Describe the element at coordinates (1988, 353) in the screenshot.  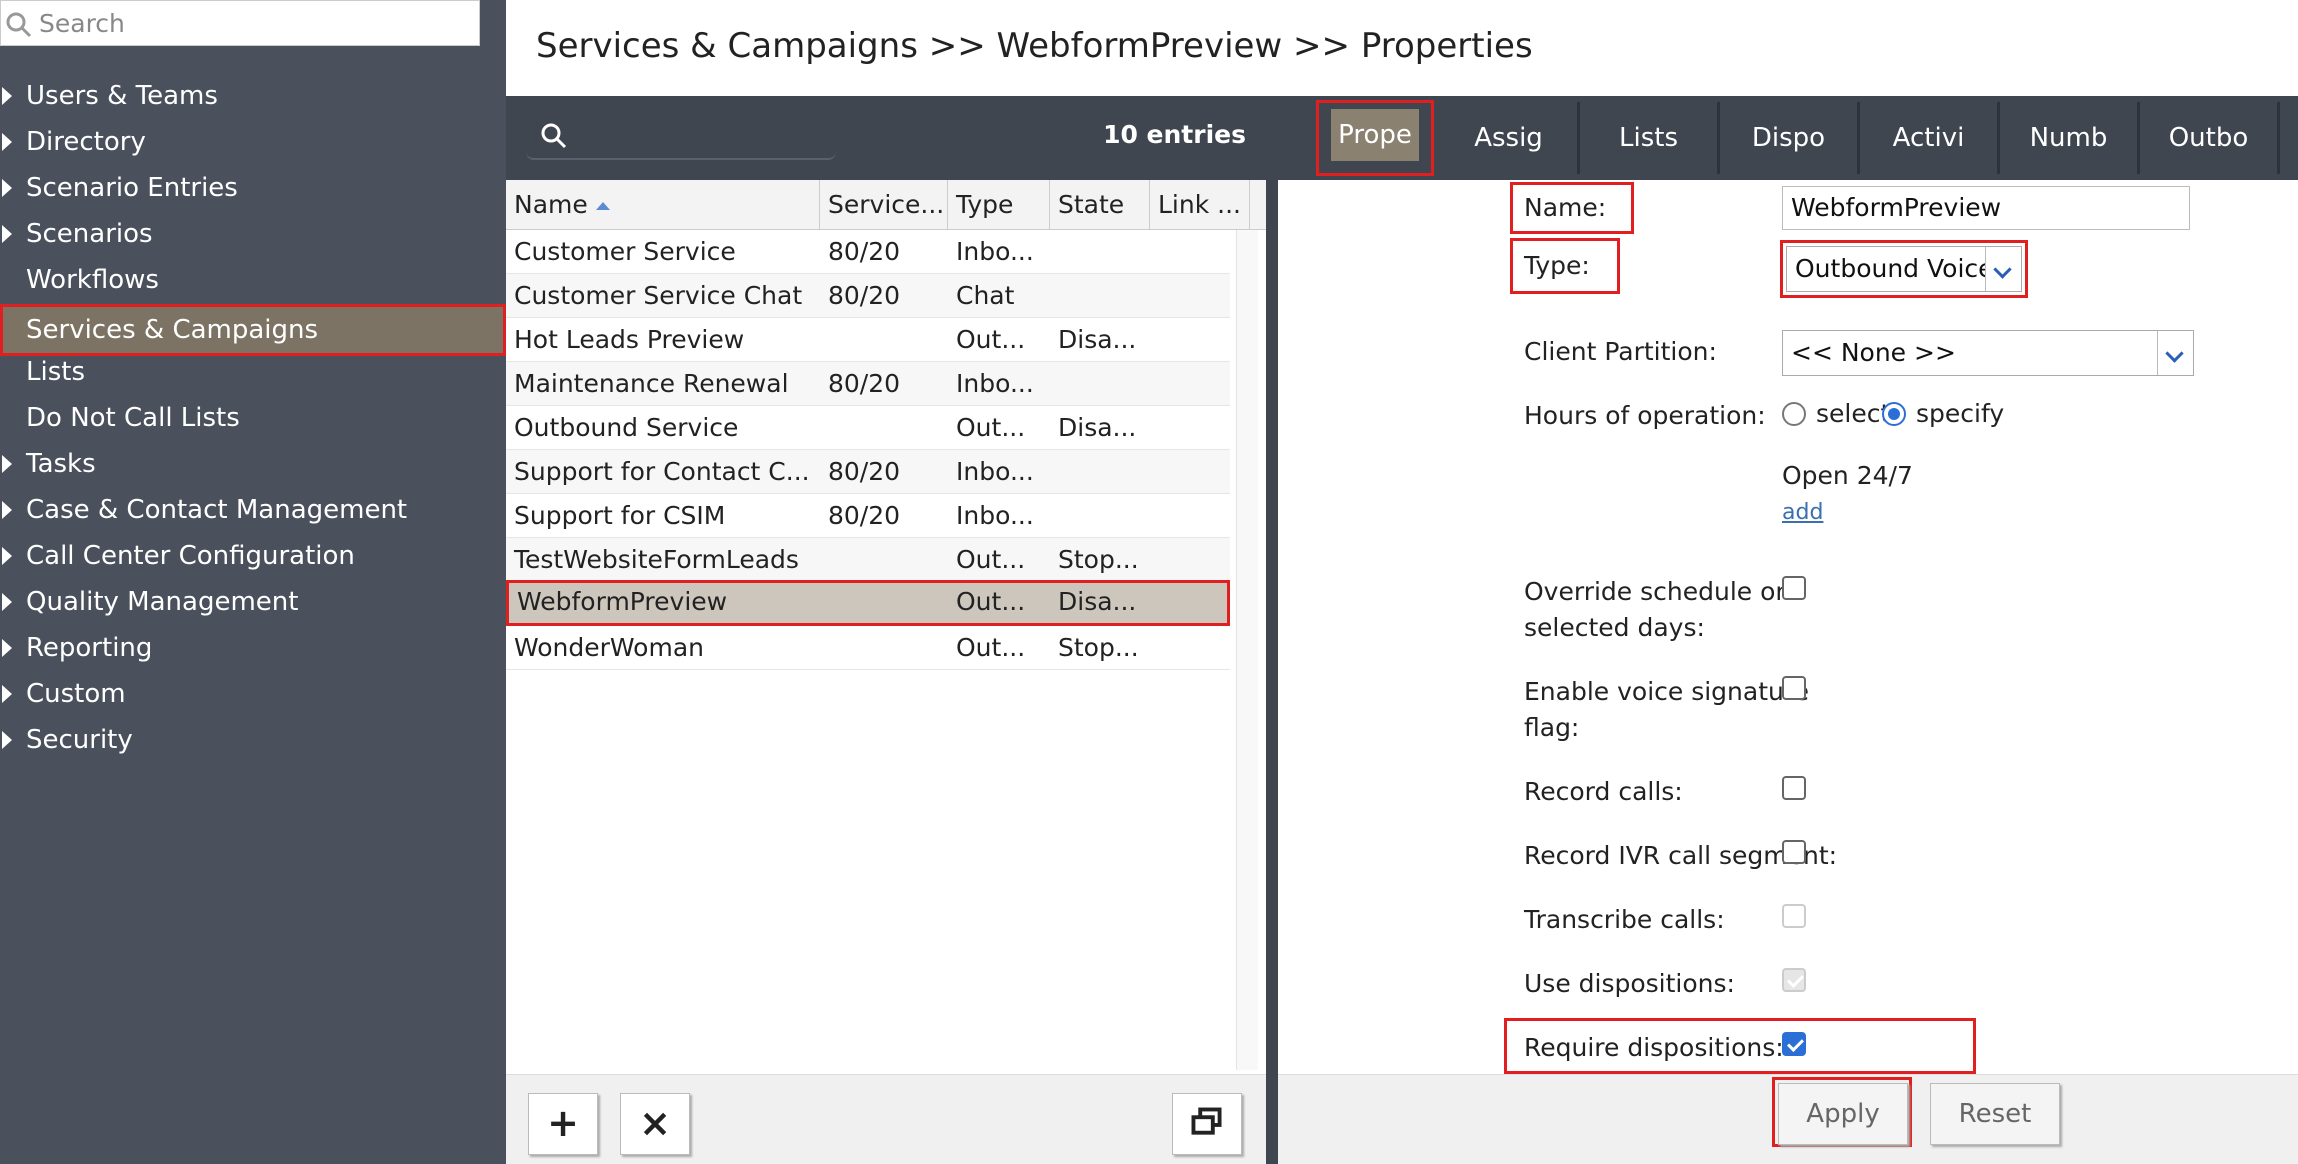
I see `client-partition-select: << None >>` at that location.